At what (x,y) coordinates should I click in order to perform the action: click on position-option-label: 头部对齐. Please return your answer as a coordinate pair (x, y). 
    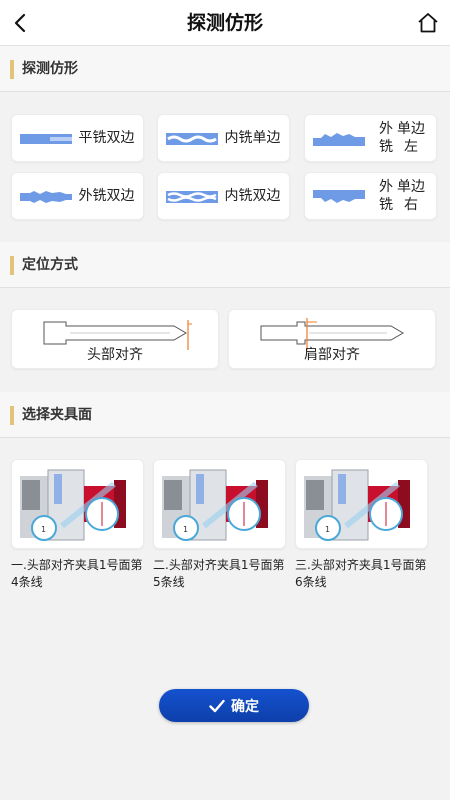
    Looking at the image, I should click on (115, 355).